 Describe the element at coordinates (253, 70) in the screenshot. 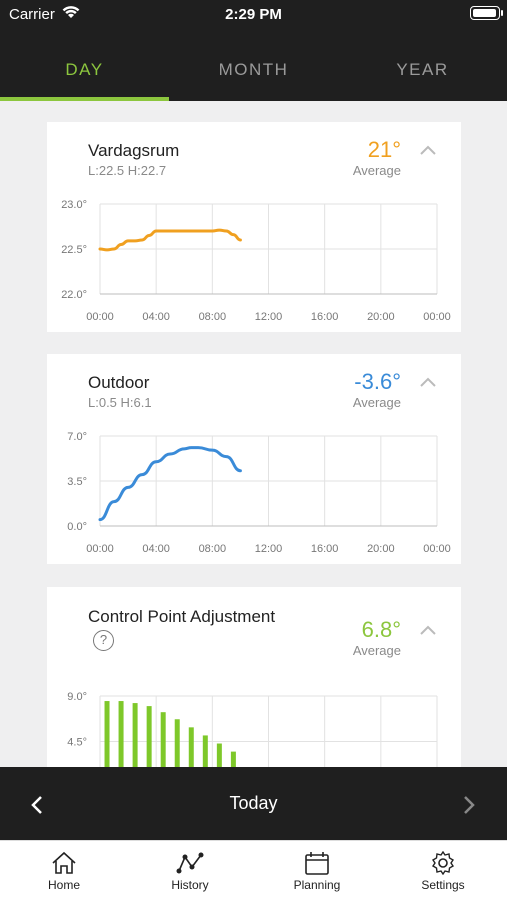

I see `tab-month: MONTH` at that location.